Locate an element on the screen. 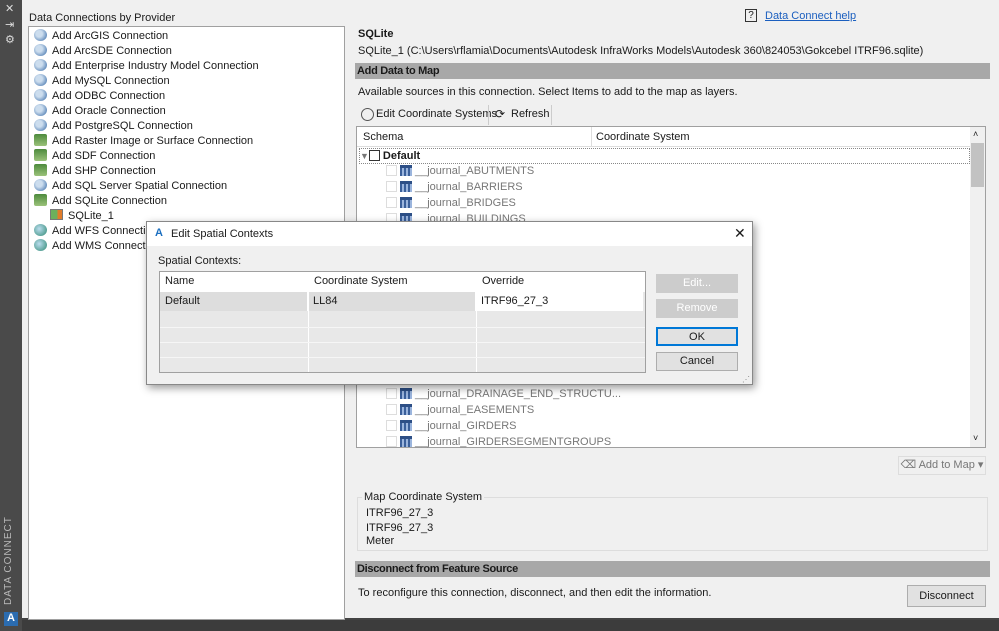 The image size is (999, 631). column-name: Name is located at coordinates (234, 281).